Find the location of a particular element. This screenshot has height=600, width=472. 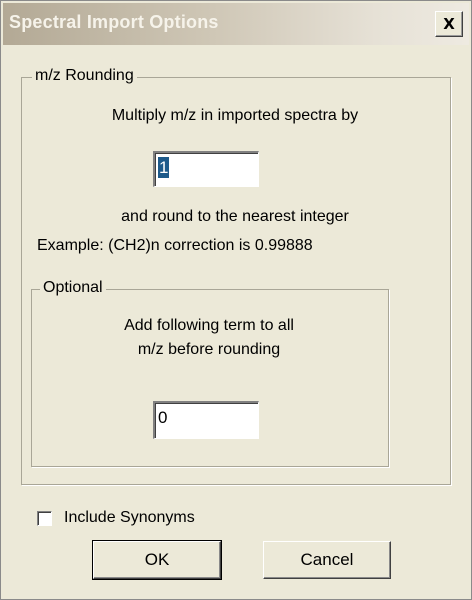

ok-button-label: OK is located at coordinates (157, 559).